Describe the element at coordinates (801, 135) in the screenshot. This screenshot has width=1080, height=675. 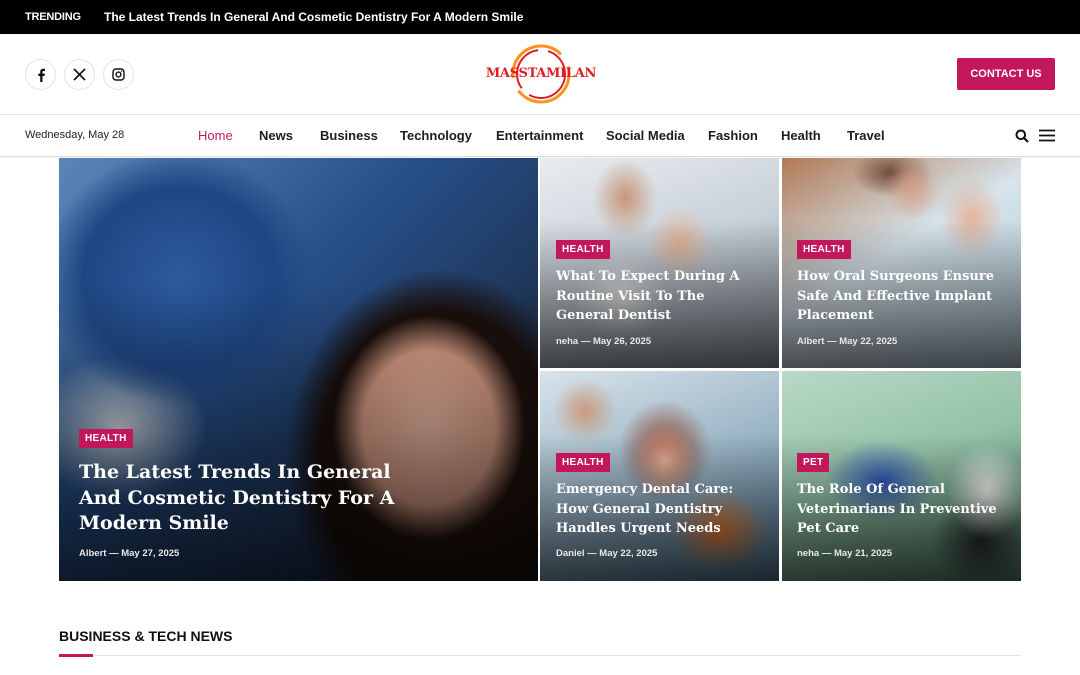
I see `nav-item-health: Health` at that location.